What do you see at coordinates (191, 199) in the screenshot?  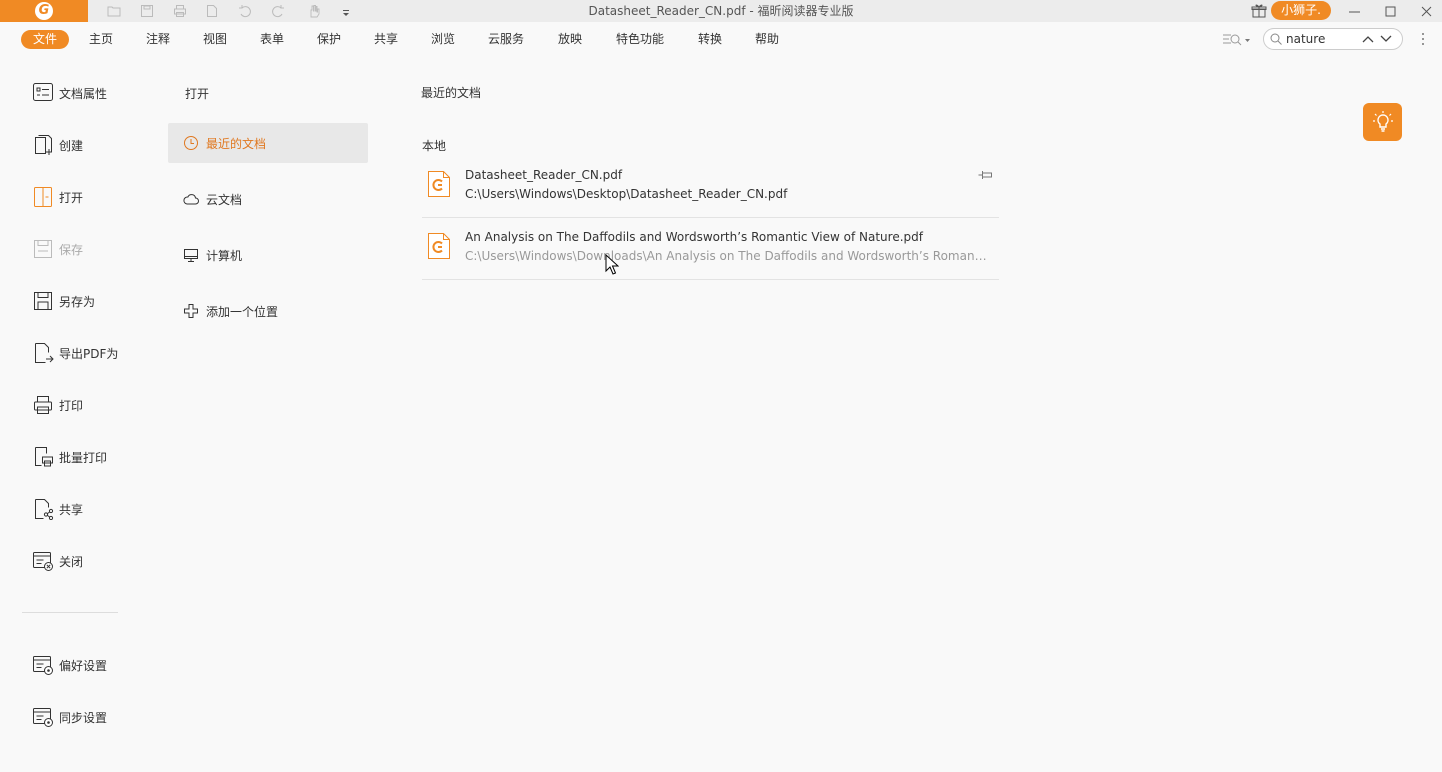 I see `cloud-icon` at bounding box center [191, 199].